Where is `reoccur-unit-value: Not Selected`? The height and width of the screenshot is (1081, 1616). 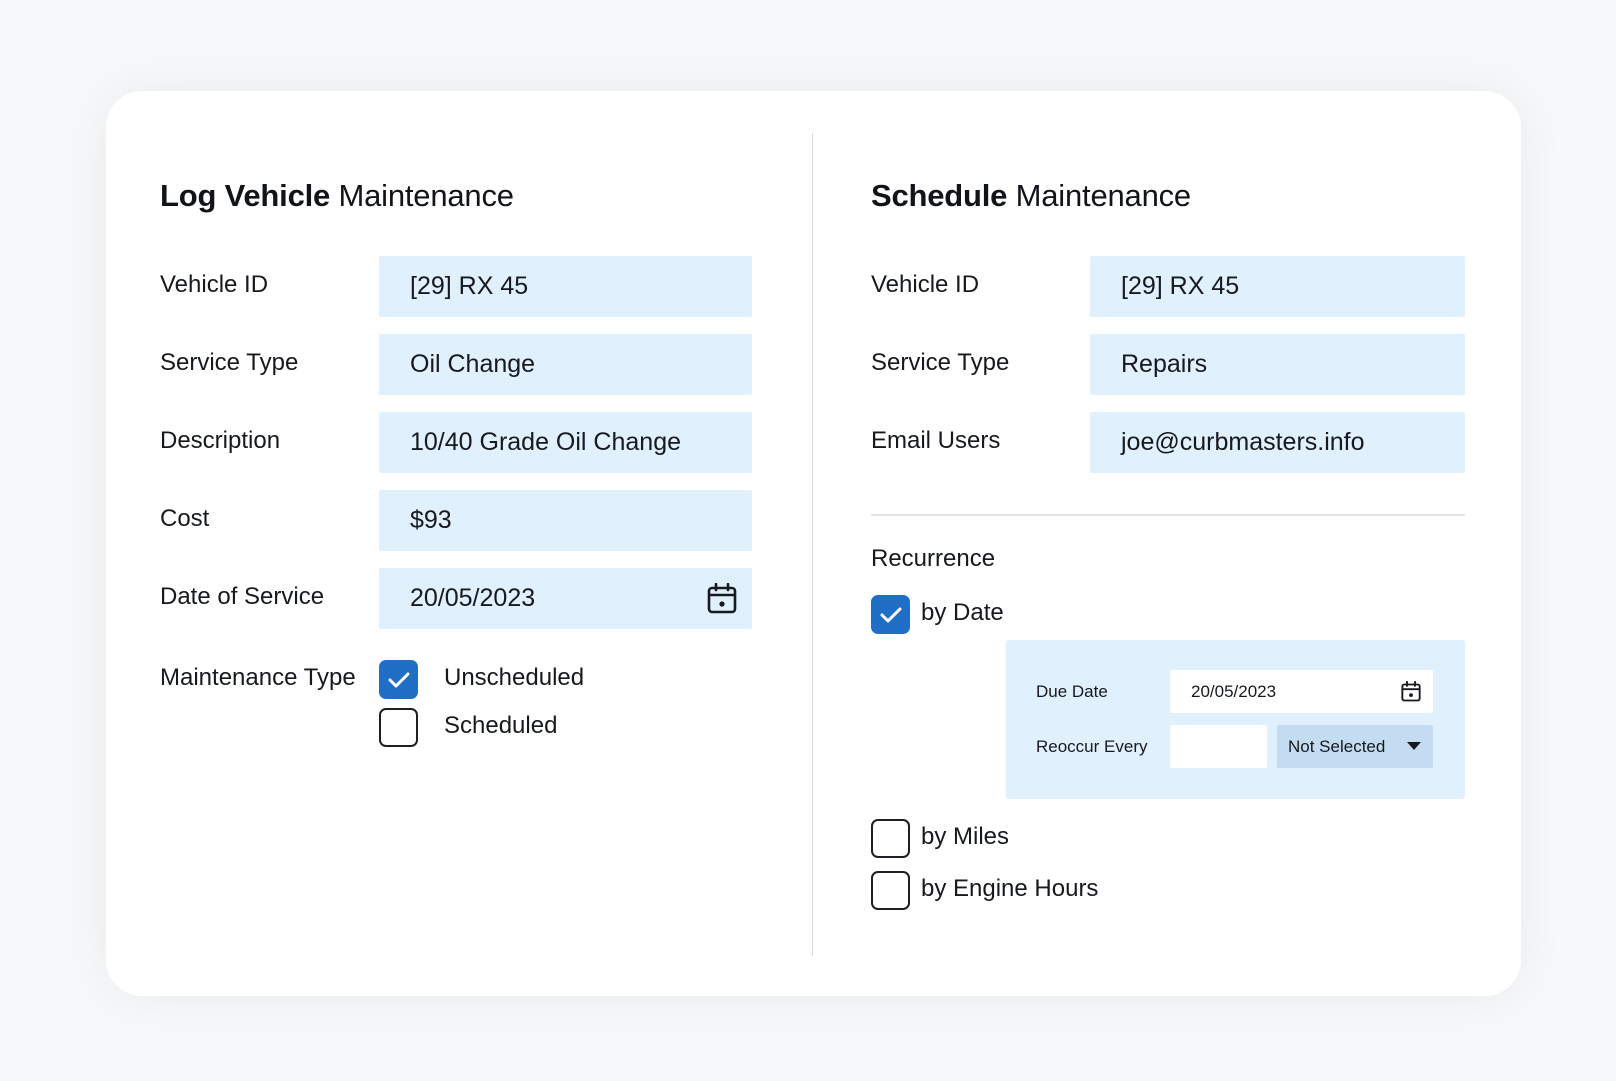 reoccur-unit-value: Not Selected is located at coordinates (1337, 746).